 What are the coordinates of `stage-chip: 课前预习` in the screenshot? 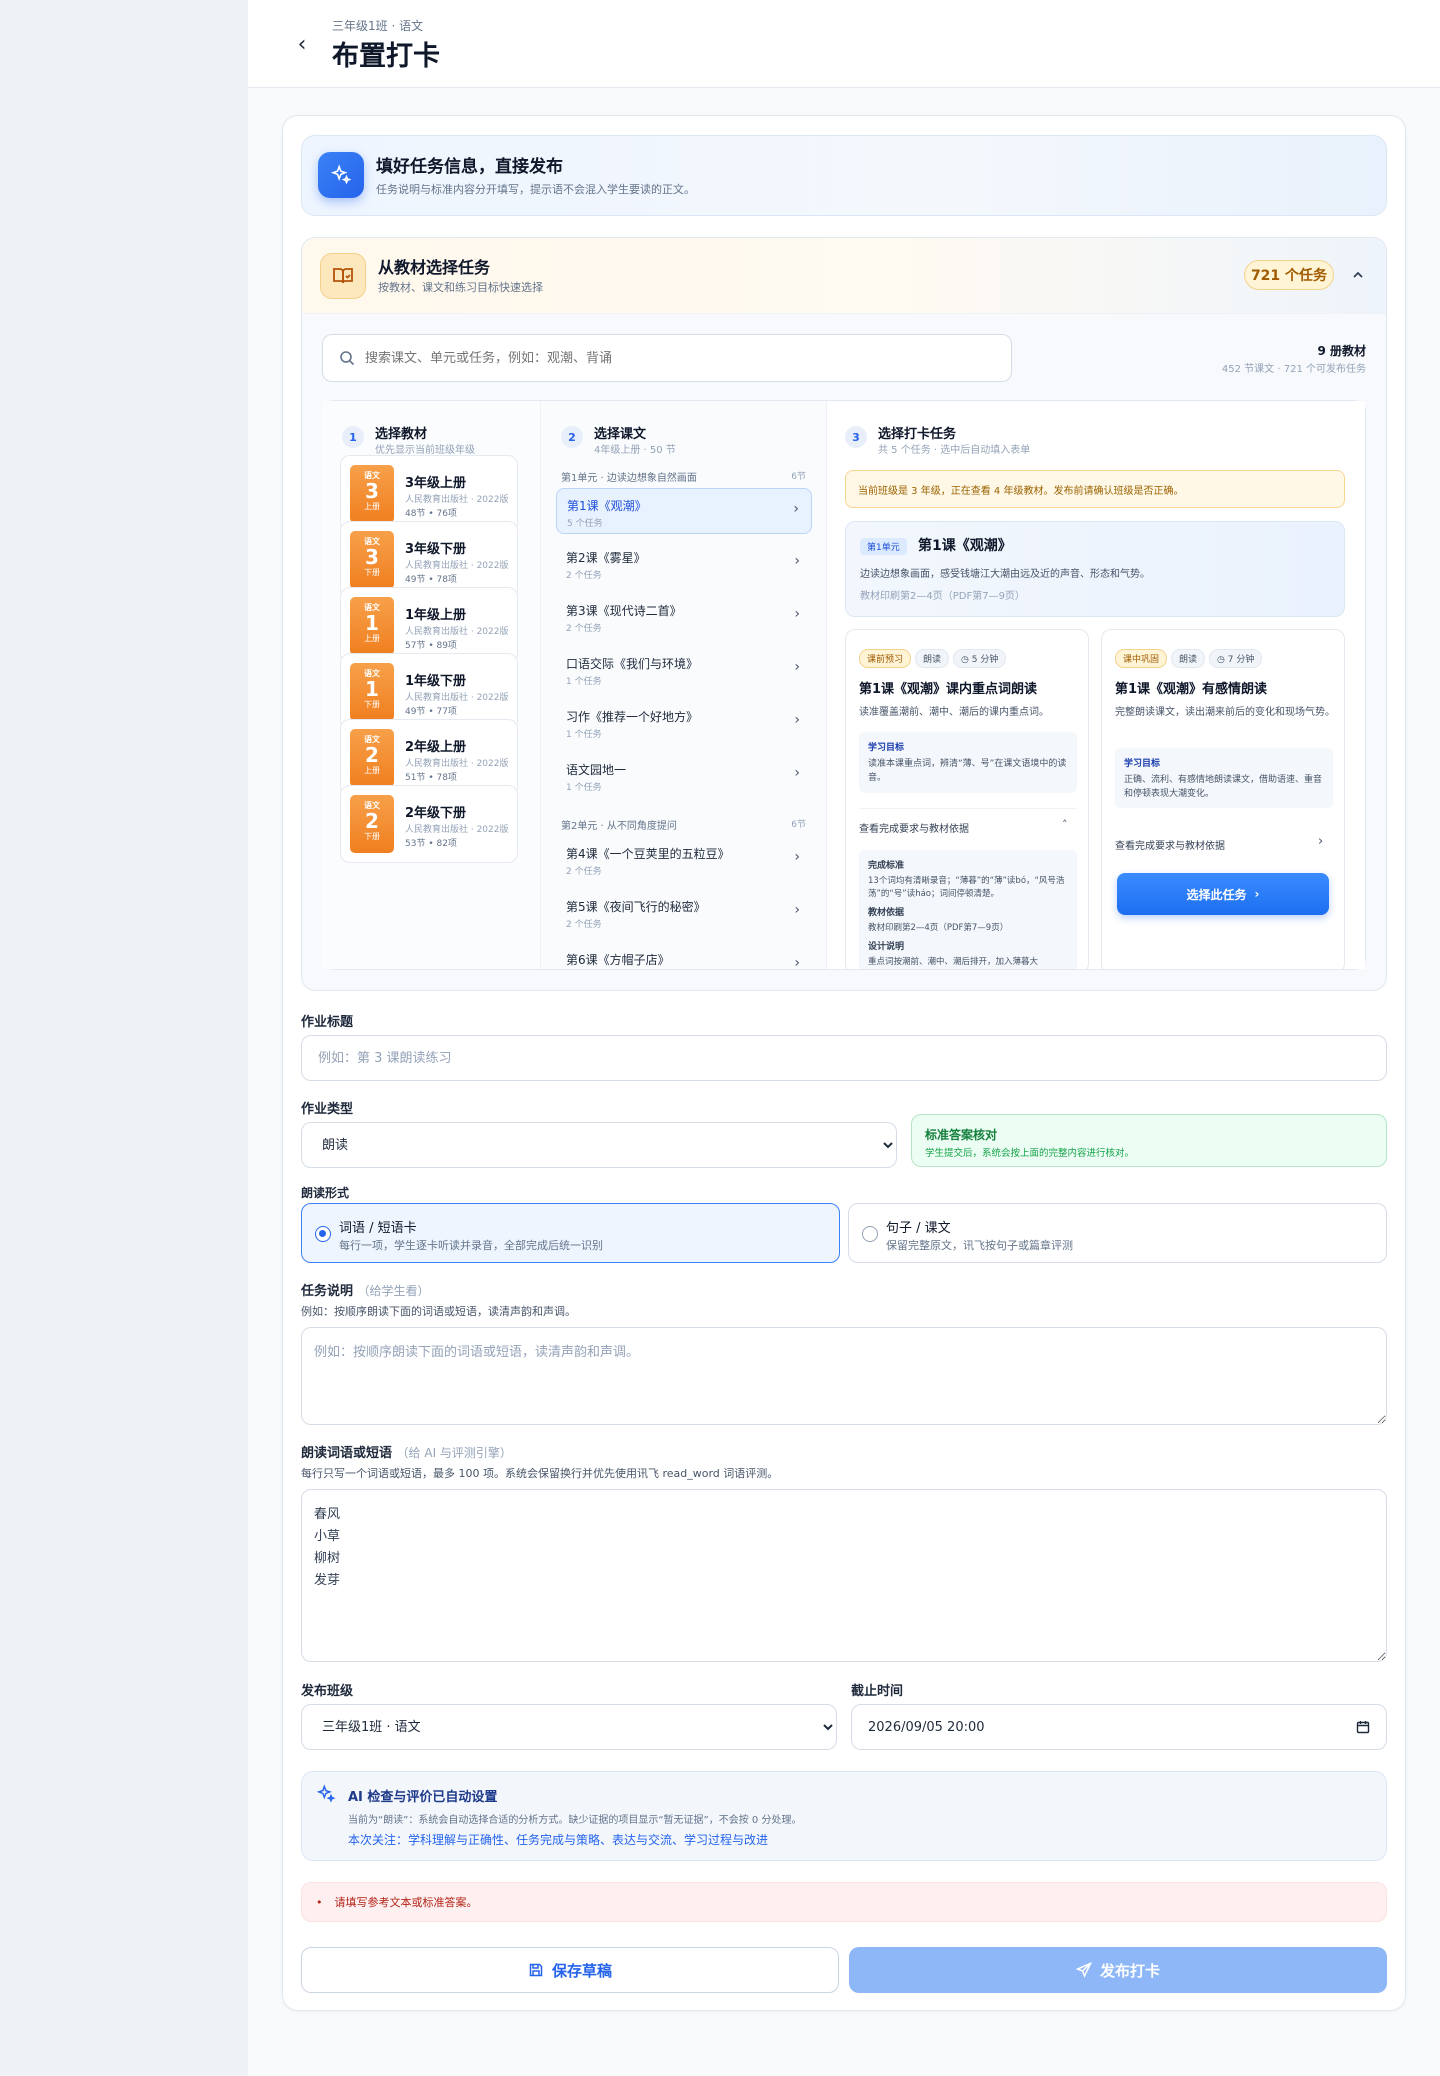 It's located at (885, 658).